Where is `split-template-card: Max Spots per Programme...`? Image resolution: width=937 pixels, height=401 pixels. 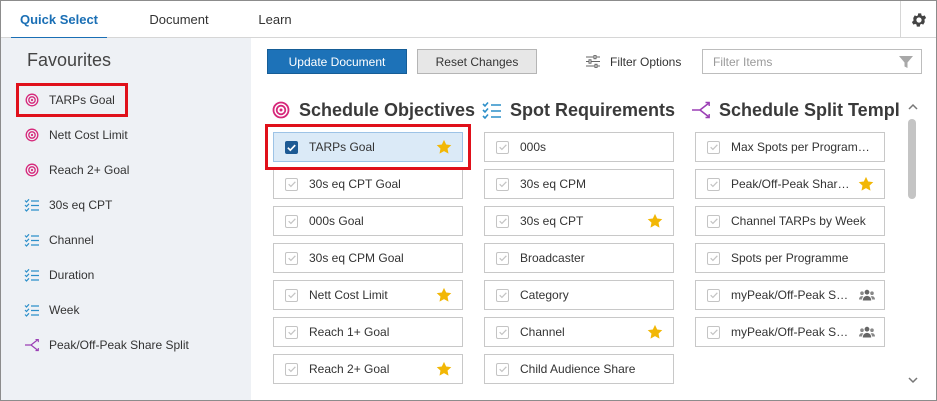 split-template-card: Max Spots per Programme... is located at coordinates (790, 147).